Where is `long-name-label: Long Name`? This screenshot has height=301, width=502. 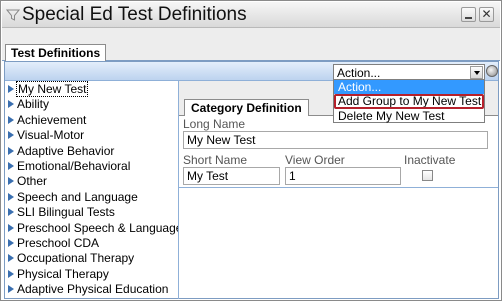 long-name-label: Long Name is located at coordinates (214, 124).